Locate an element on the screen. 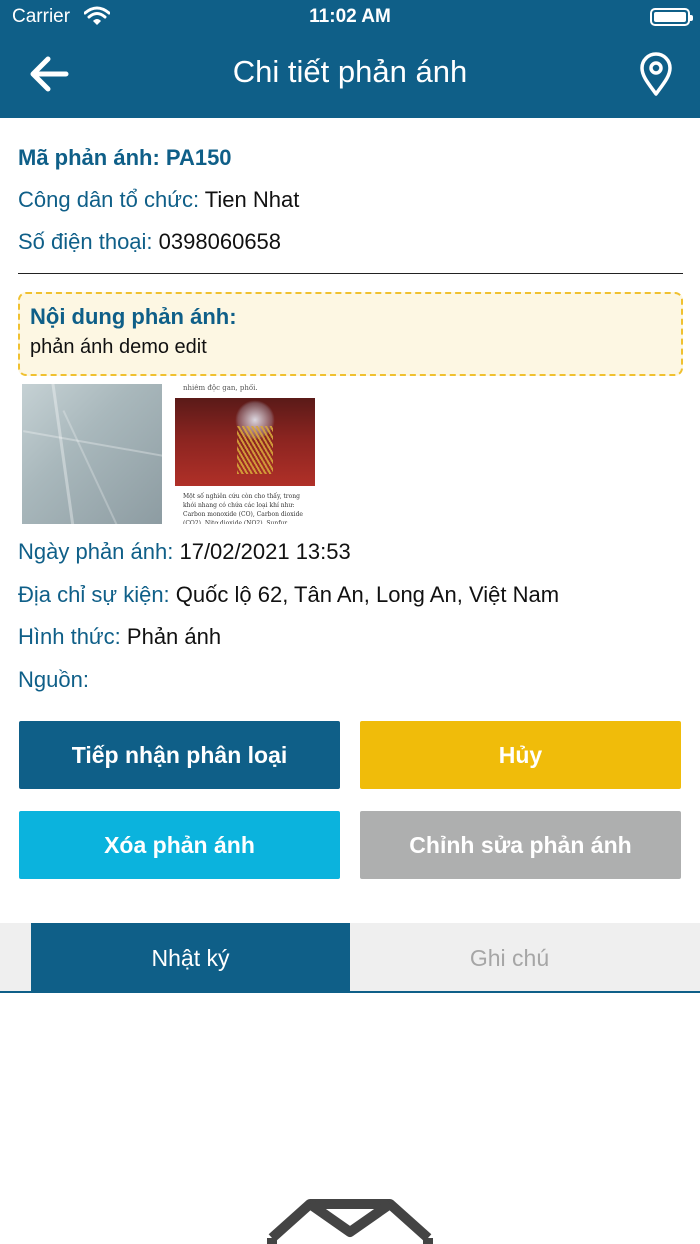 This screenshot has height=1244, width=700. date-value: 17/02/2021 13:53 is located at coordinates (265, 551).